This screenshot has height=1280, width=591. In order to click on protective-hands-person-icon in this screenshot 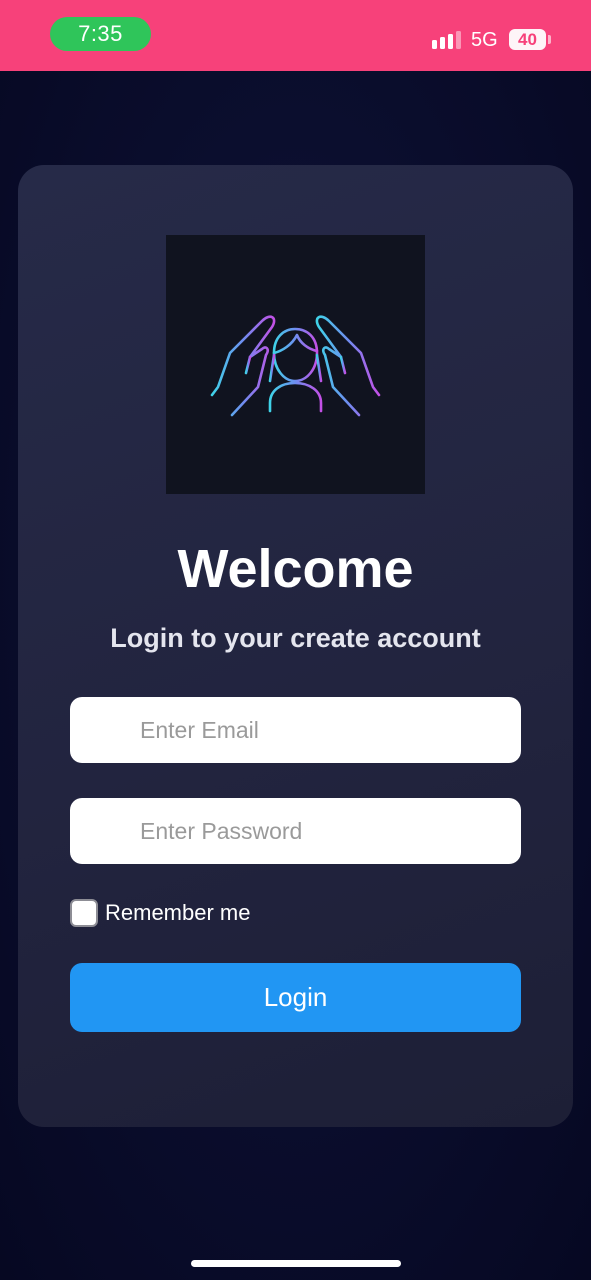, I will do `click(295, 366)`.